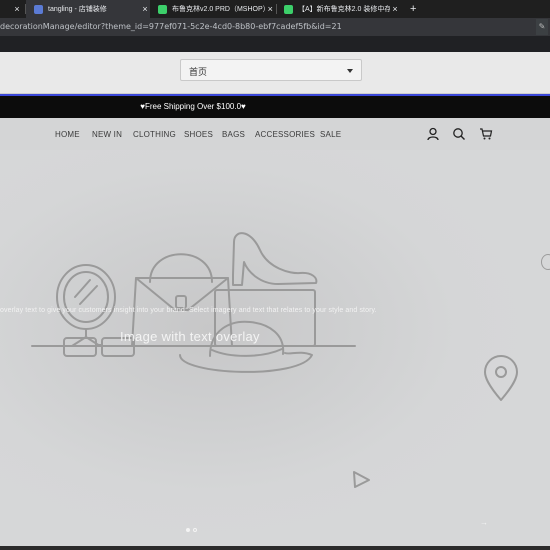 The image size is (550, 550). What do you see at coordinates (486, 134) in the screenshot?
I see `cart-icon` at bounding box center [486, 134].